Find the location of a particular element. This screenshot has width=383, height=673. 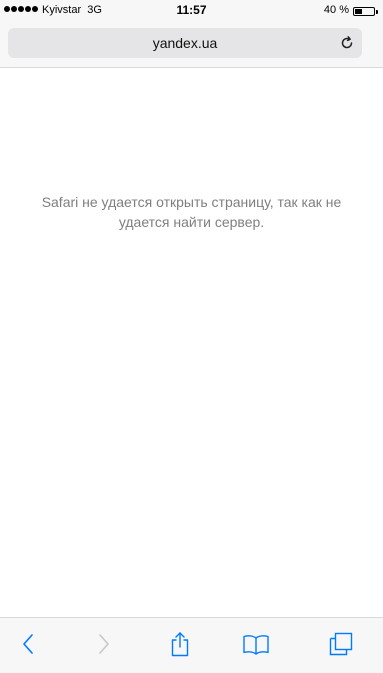

url-text: yandex.ua is located at coordinates (185, 43).